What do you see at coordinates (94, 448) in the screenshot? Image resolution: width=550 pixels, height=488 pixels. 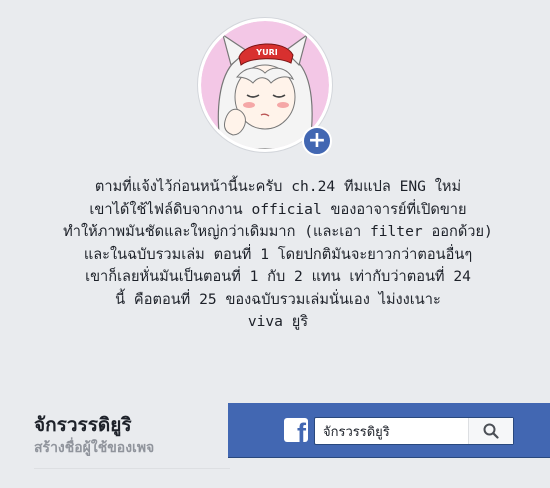 I see `create-page-username-link: สร้างชื่อผู้ใช้ของเพจ` at bounding box center [94, 448].